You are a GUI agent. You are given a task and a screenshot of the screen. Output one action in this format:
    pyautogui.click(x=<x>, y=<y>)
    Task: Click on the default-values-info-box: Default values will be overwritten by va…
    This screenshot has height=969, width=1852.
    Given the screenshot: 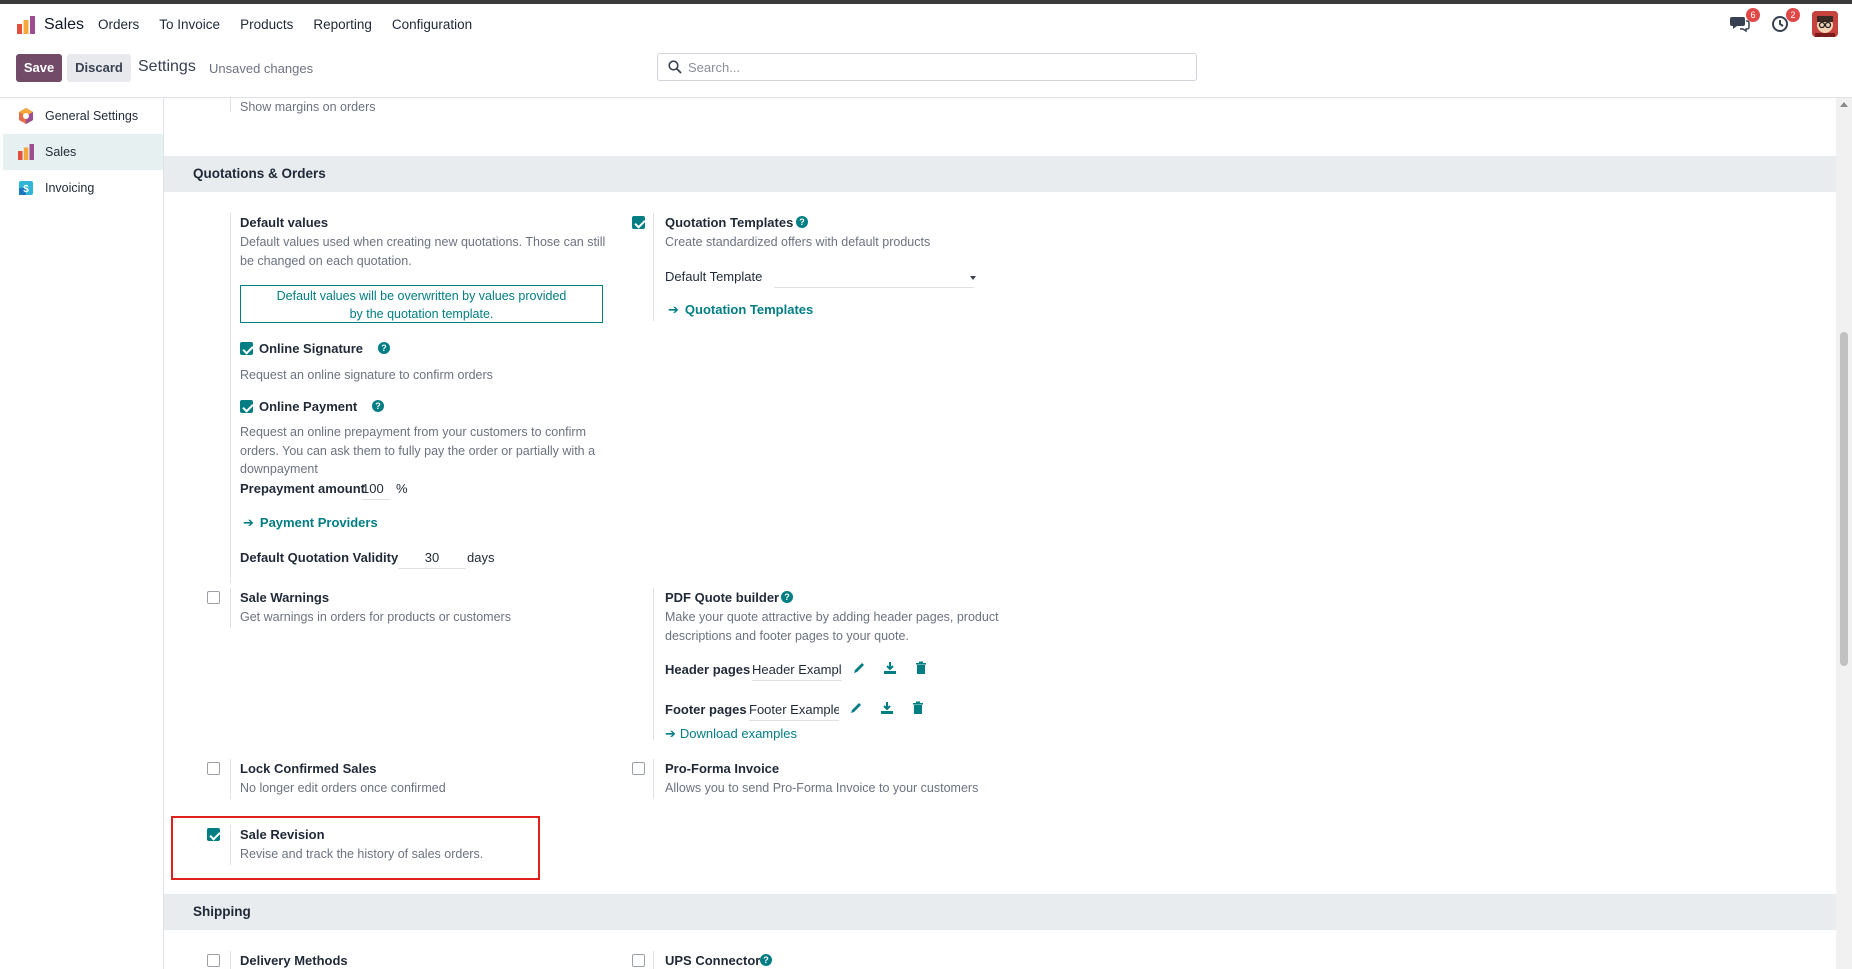 What is the action you would take?
    pyautogui.click(x=421, y=304)
    